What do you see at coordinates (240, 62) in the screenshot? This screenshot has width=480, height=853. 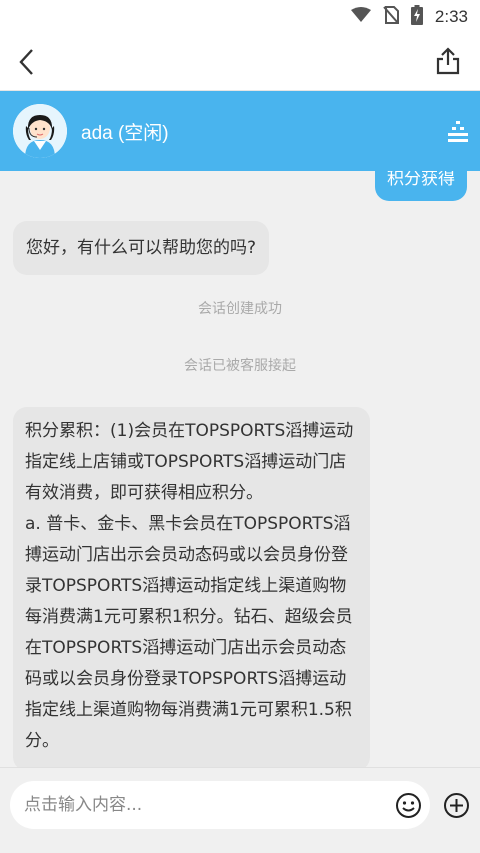 I see `top-nav` at bounding box center [240, 62].